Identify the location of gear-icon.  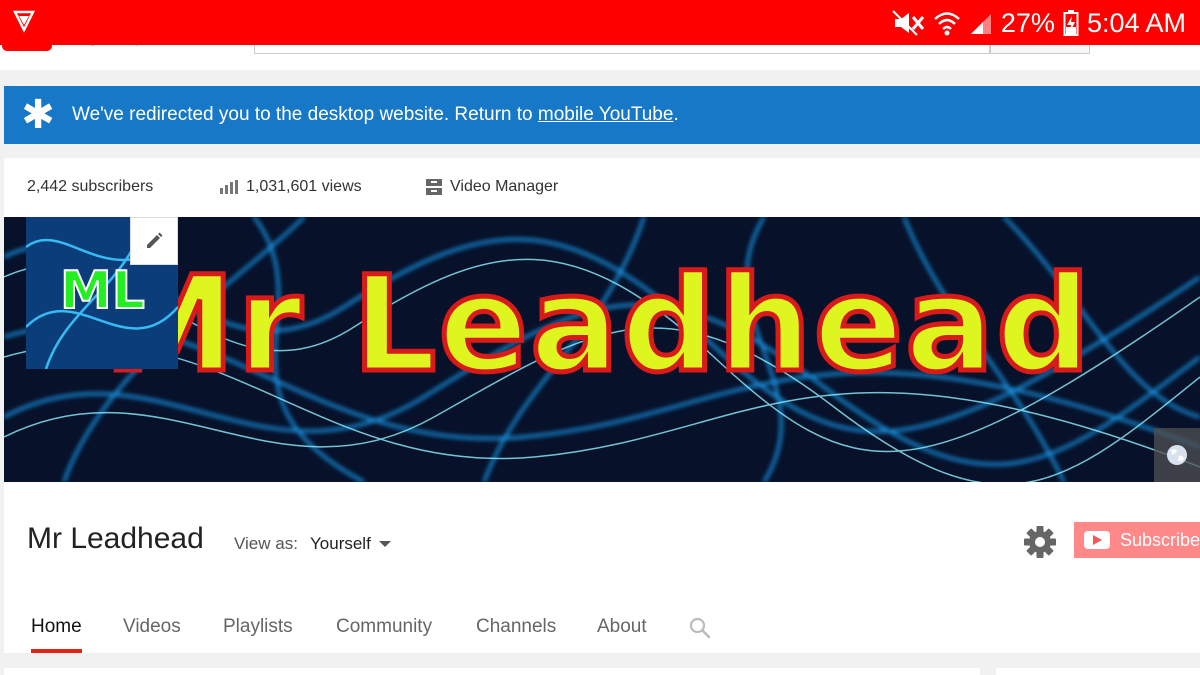
(1040, 542).